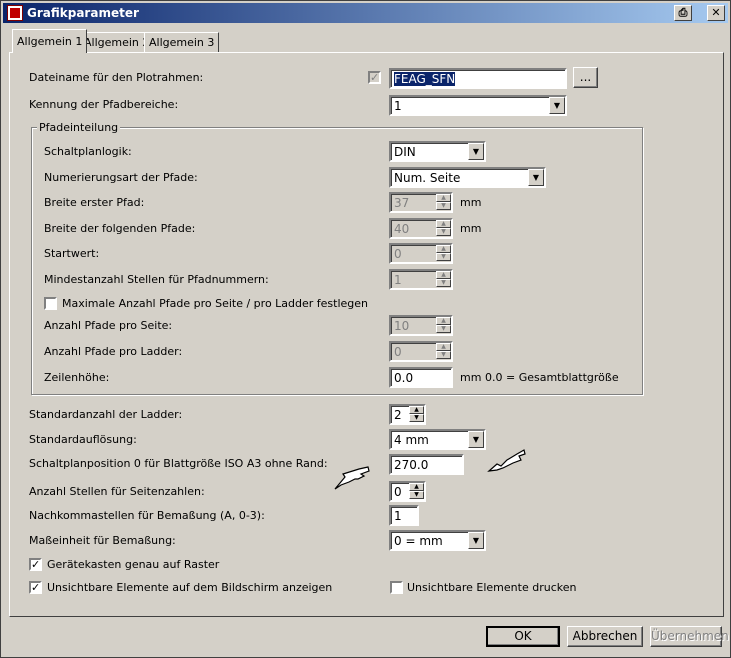 This screenshot has height=658, width=731. I want to click on close-icon: ✕, so click(716, 13).